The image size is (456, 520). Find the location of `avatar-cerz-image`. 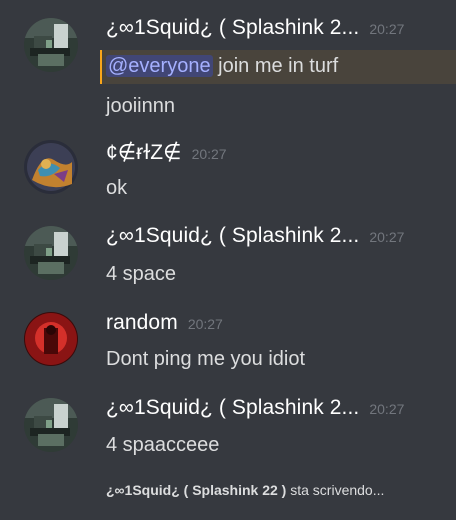

avatar-cerz-image is located at coordinates (51, 167).